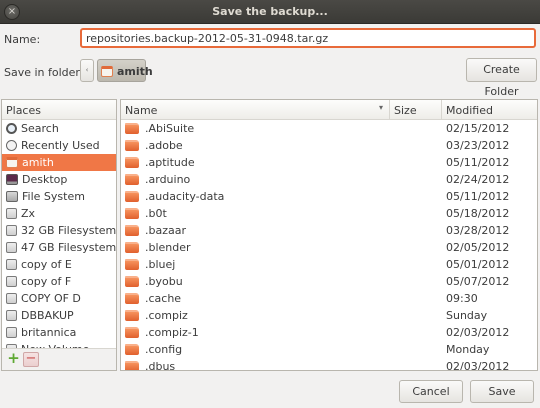 The image size is (540, 408). What do you see at coordinates (170, 128) in the screenshot?
I see `file-name: .AbiSuite` at bounding box center [170, 128].